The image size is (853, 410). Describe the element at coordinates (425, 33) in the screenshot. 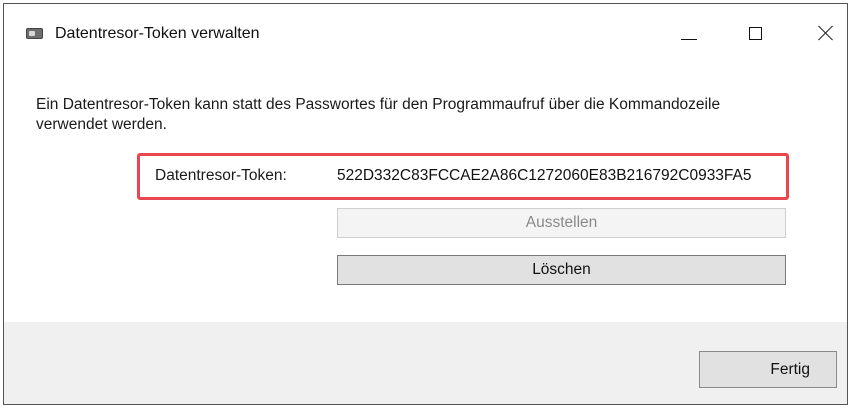

I see `title-bar: Datentresor-Token verwalten` at that location.